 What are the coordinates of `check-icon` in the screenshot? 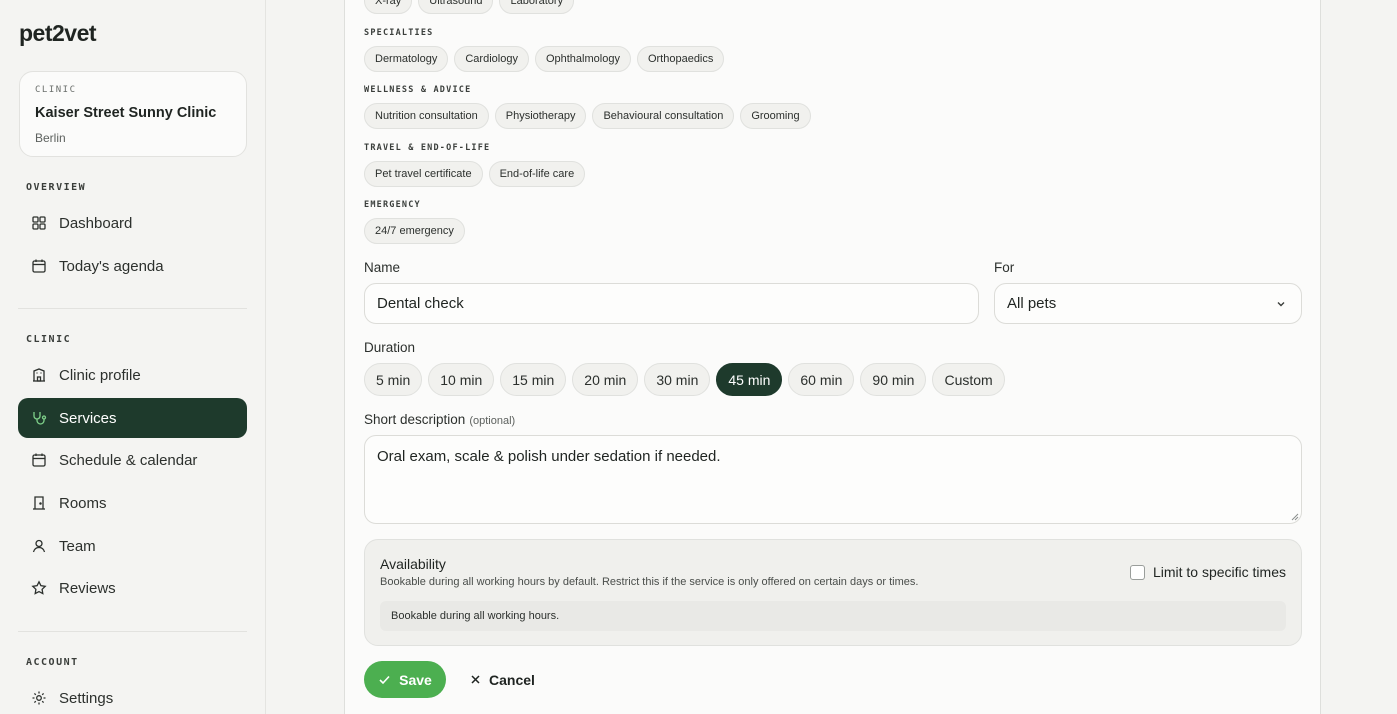 It's located at (384, 680).